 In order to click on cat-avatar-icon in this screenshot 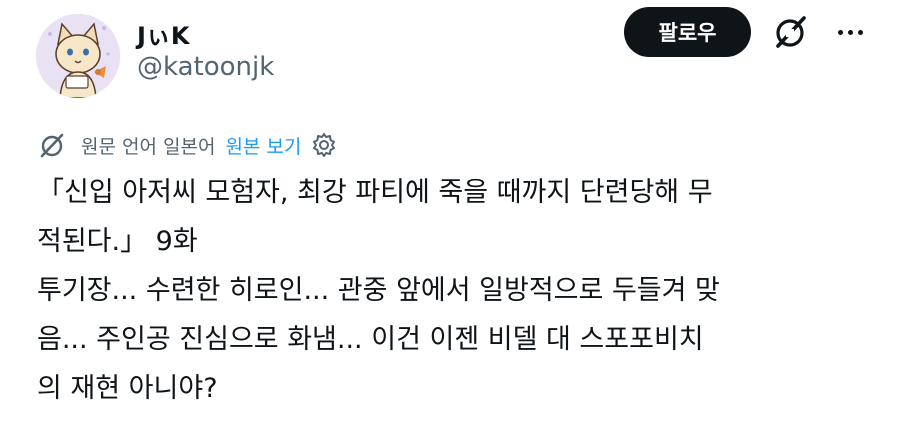, I will do `click(78, 56)`.